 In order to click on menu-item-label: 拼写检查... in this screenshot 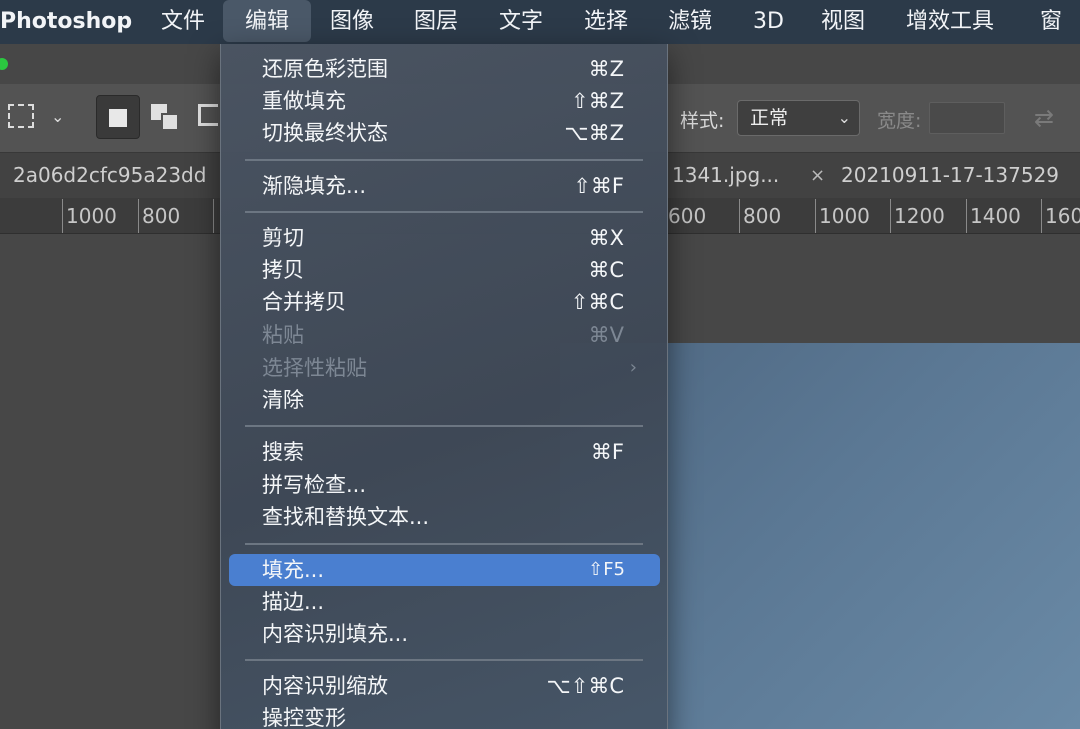, I will do `click(314, 485)`.